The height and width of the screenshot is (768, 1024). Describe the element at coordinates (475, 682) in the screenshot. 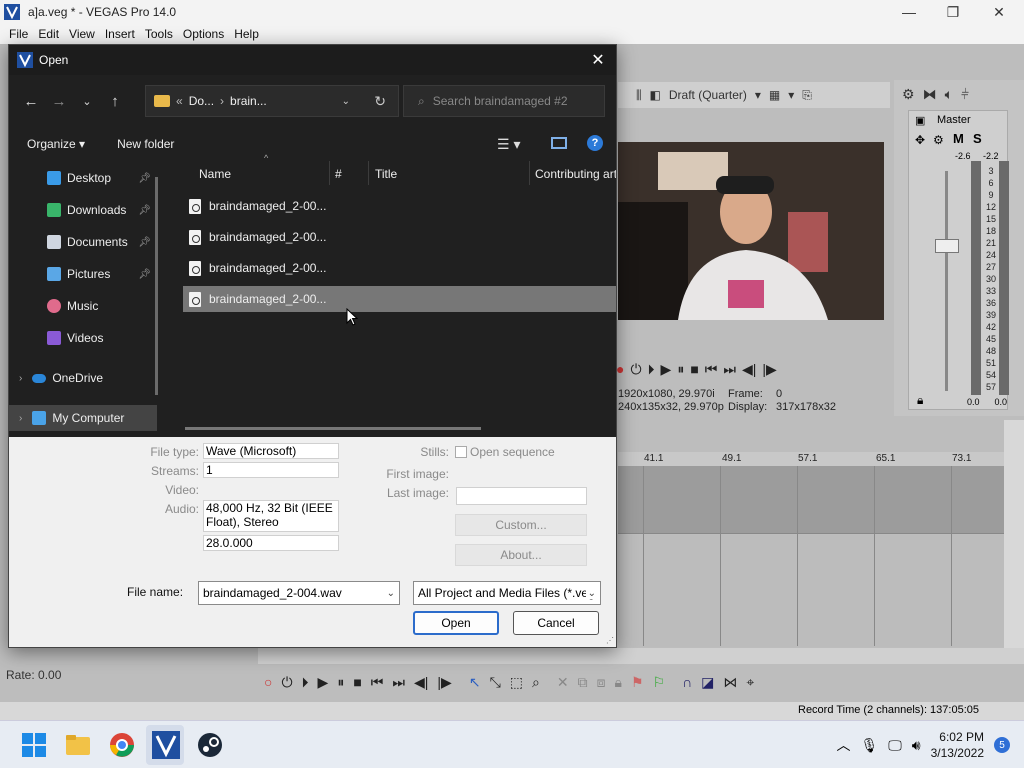

I see `normal-edit-tool-icon: ↖` at that location.